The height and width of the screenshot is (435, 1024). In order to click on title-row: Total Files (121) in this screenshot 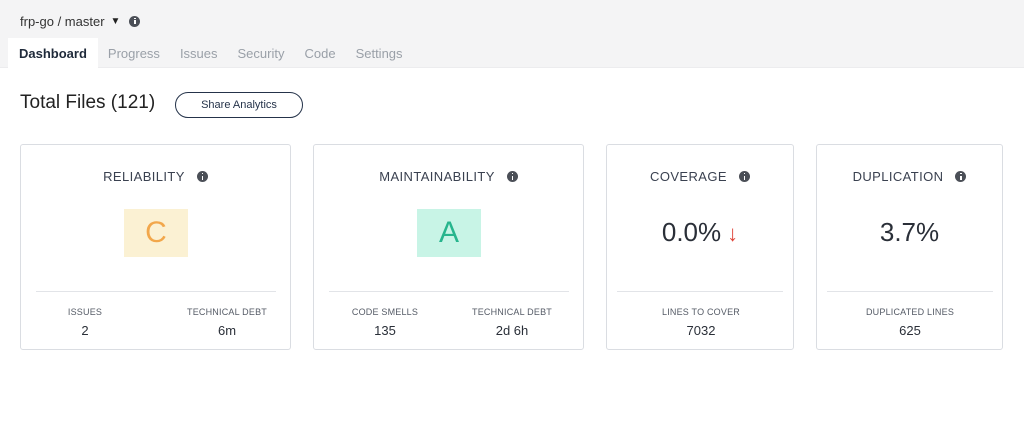, I will do `click(87, 103)`.